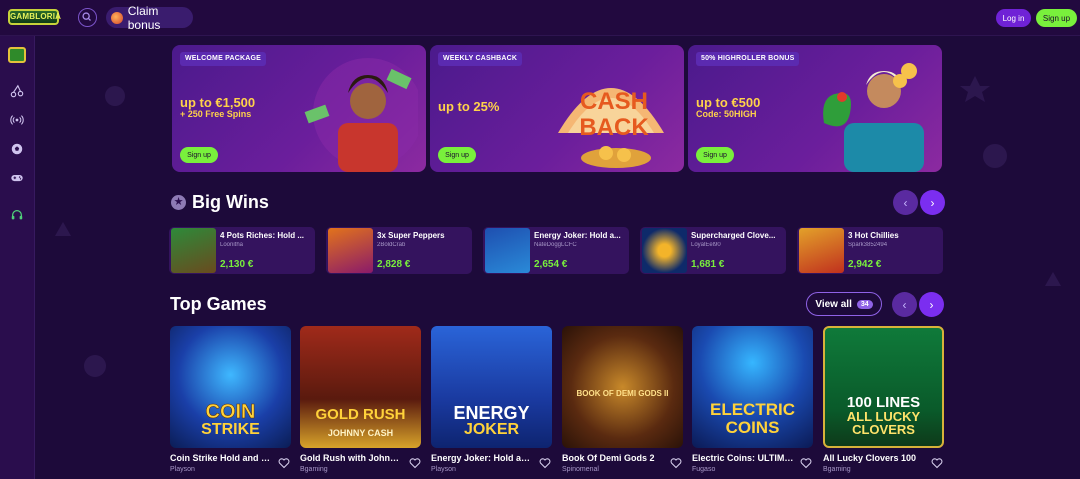  I want to click on chevron-right-icon: ›, so click(931, 304).